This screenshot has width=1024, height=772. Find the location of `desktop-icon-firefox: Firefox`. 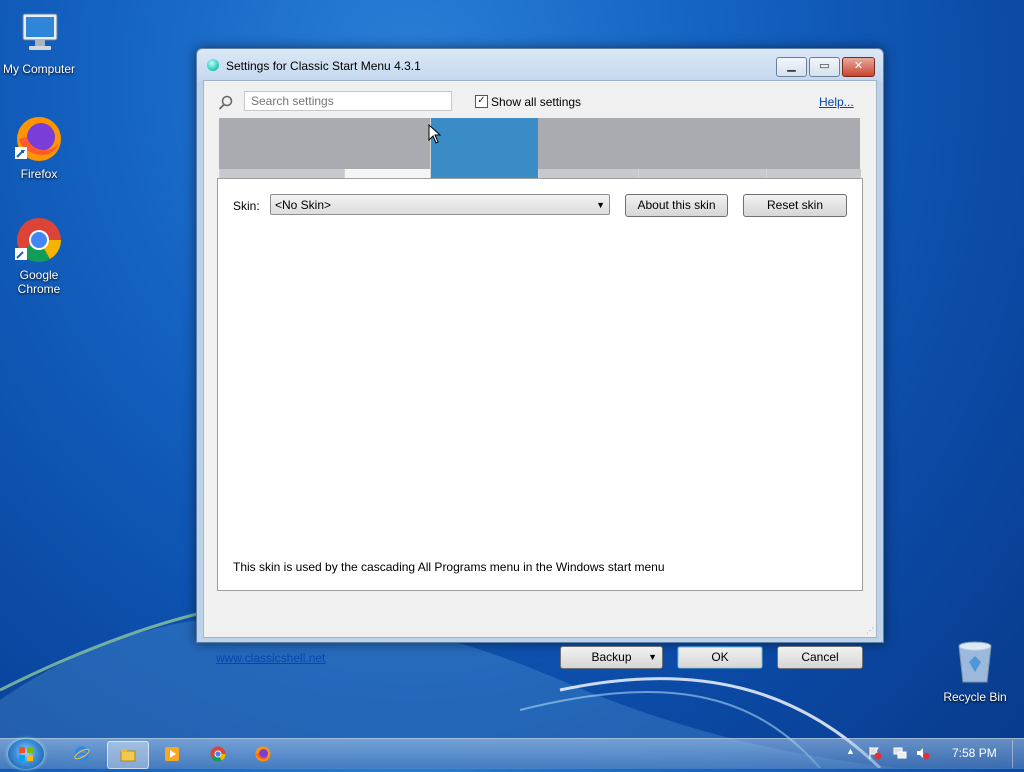

desktop-icon-firefox: Firefox is located at coordinates (39, 148).